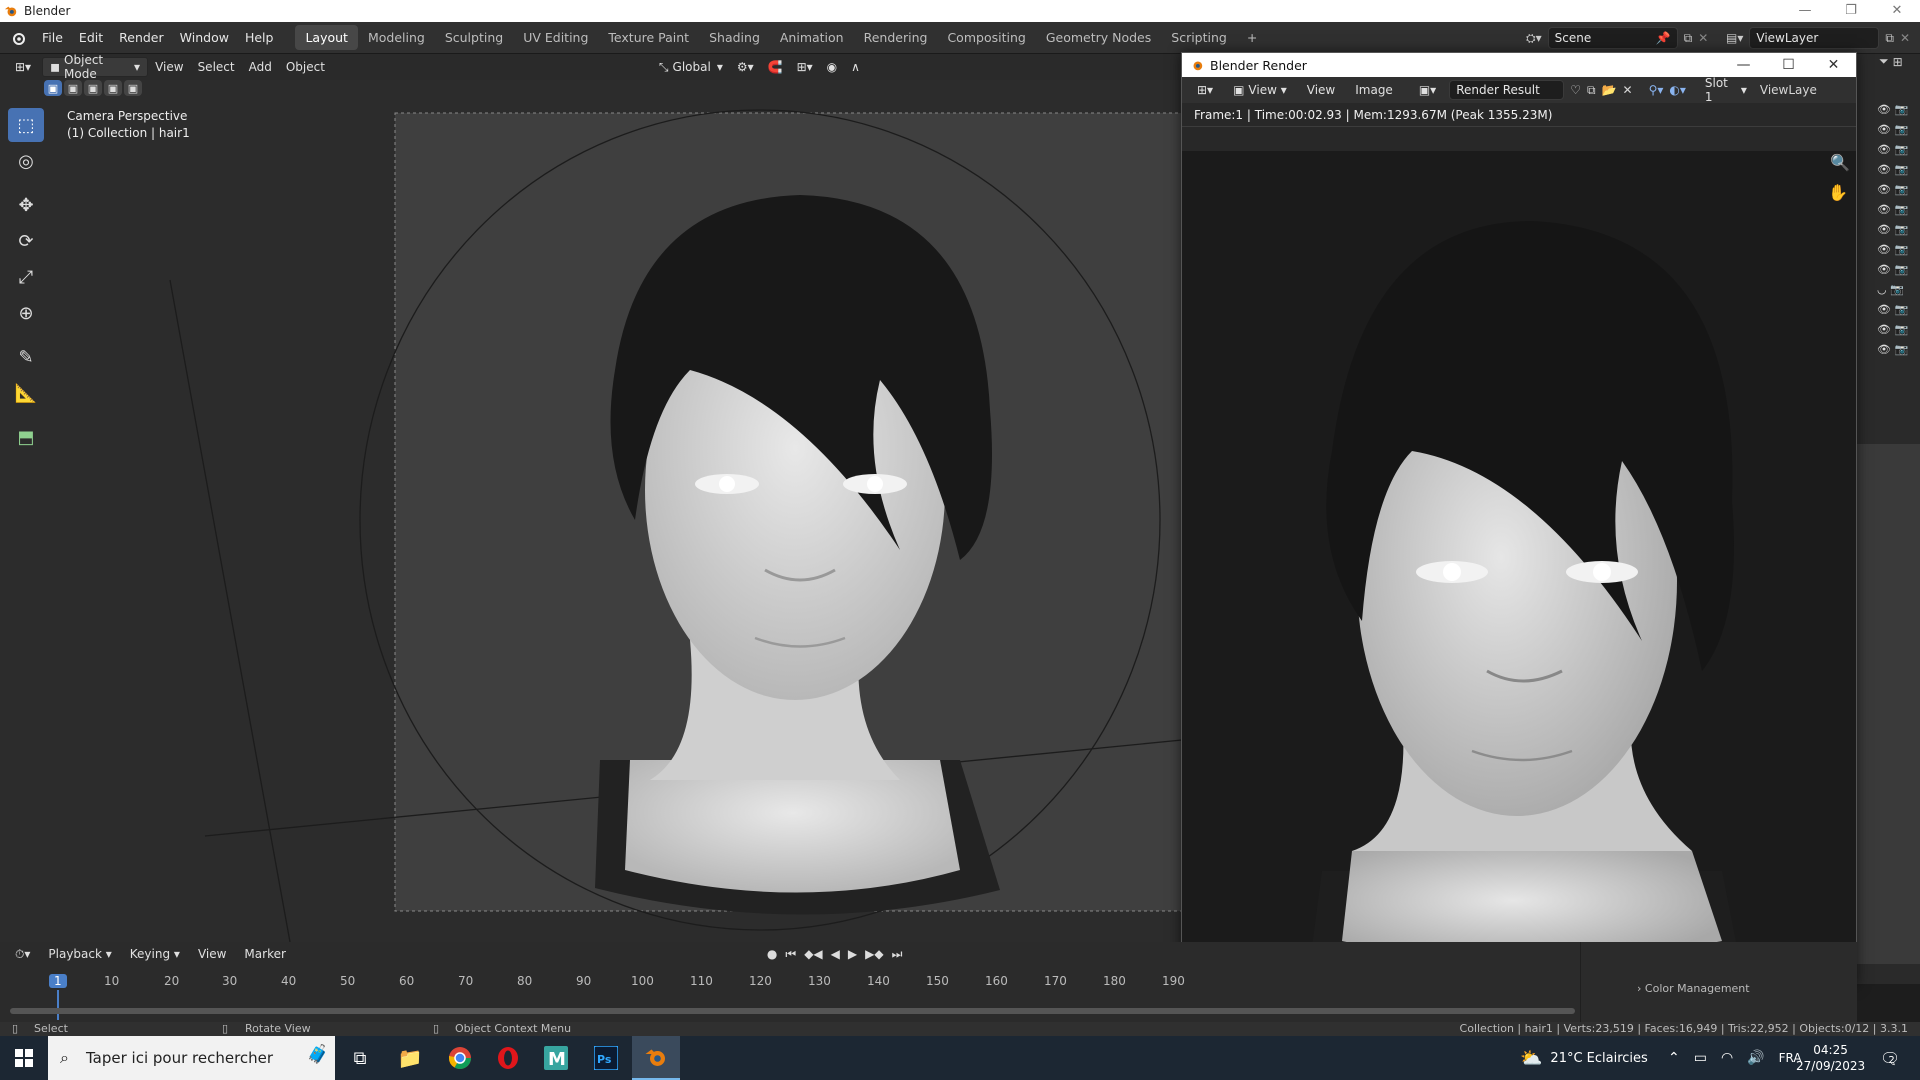  Describe the element at coordinates (26, 313) in the screenshot. I see `transform-icon: ⊕` at that location.